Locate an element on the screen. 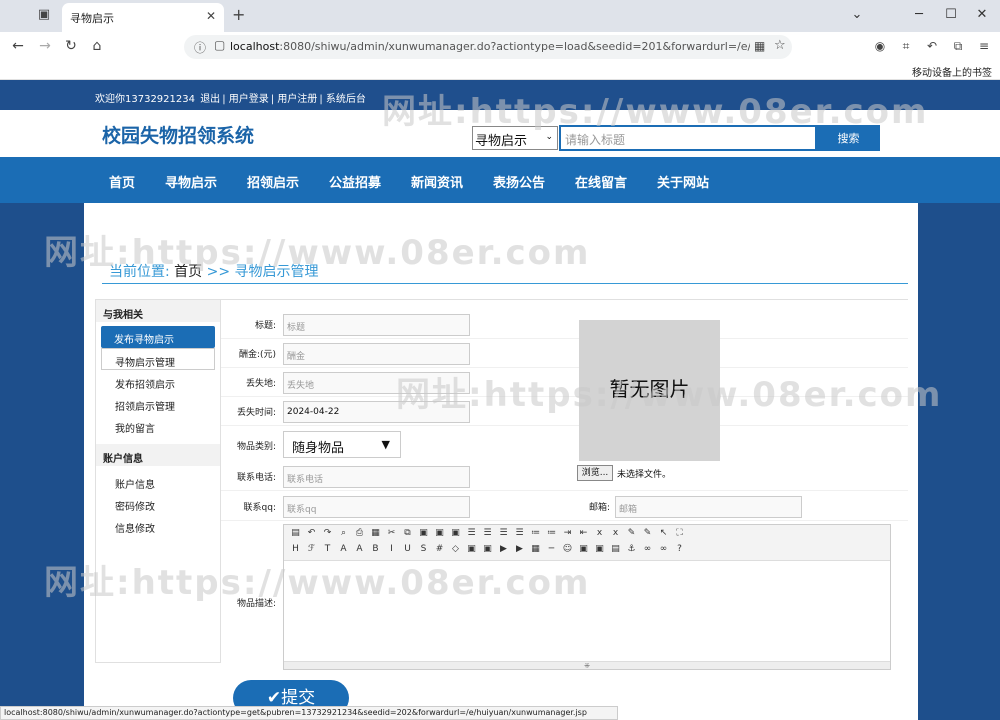 The width and height of the screenshot is (1000, 720). admin-link: 系统后台 is located at coordinates (346, 99).